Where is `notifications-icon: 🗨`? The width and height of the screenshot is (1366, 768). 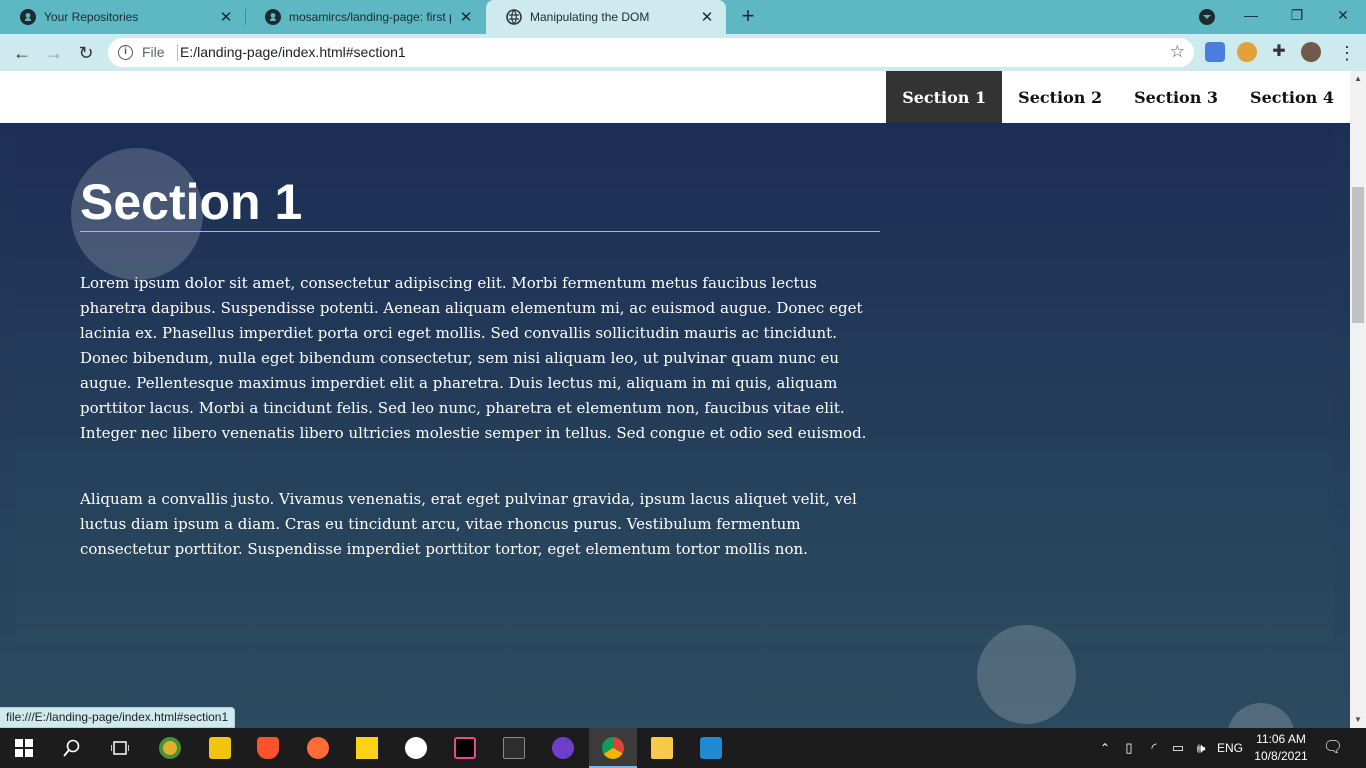
notifications-icon: 🗨 is located at coordinates (1333, 748).